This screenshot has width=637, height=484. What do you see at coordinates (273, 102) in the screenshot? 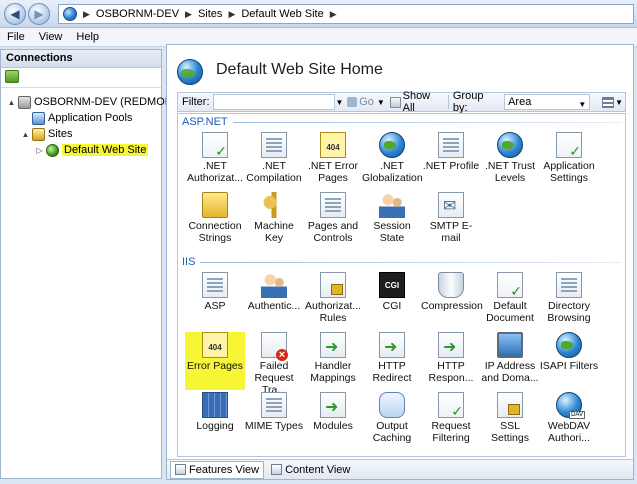
I see `filter-input` at bounding box center [273, 102].